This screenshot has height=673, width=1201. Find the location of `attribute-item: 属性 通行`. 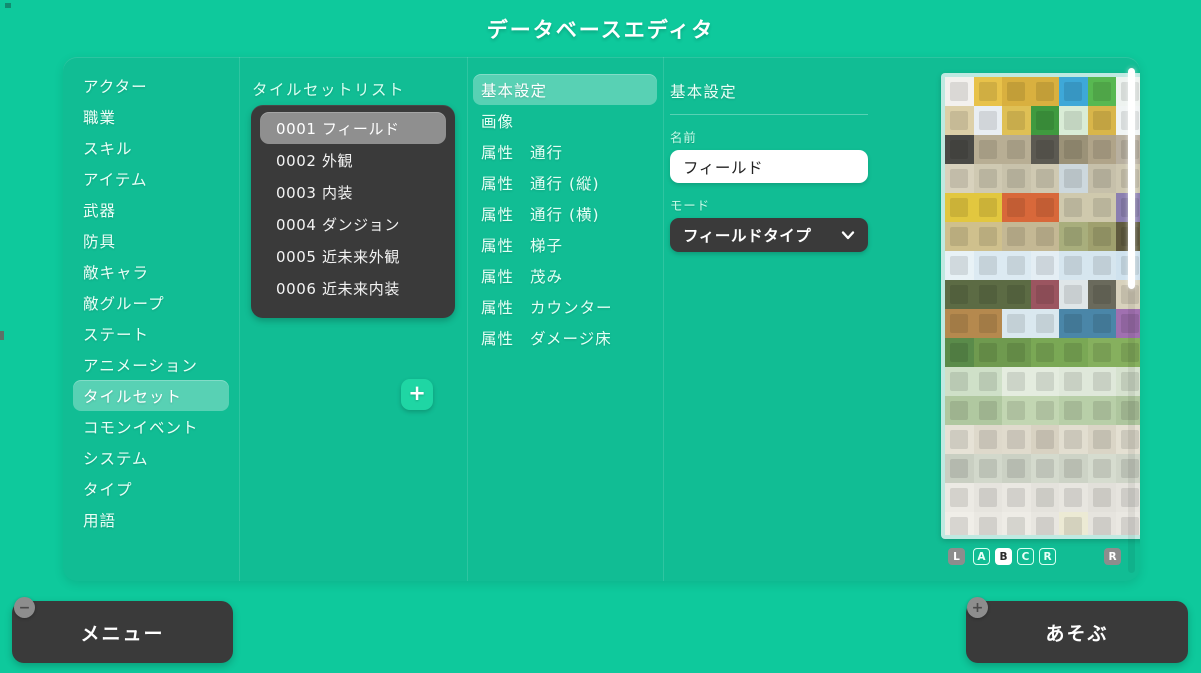

attribute-item: 属性 通行 is located at coordinates (565, 151).